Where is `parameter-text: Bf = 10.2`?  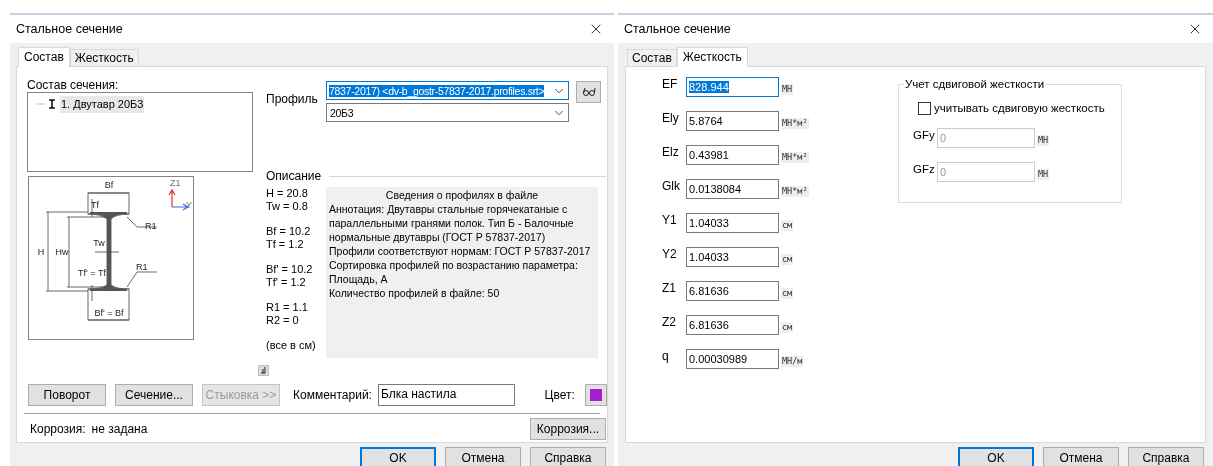 parameter-text: Bf = 10.2 is located at coordinates (289, 231).